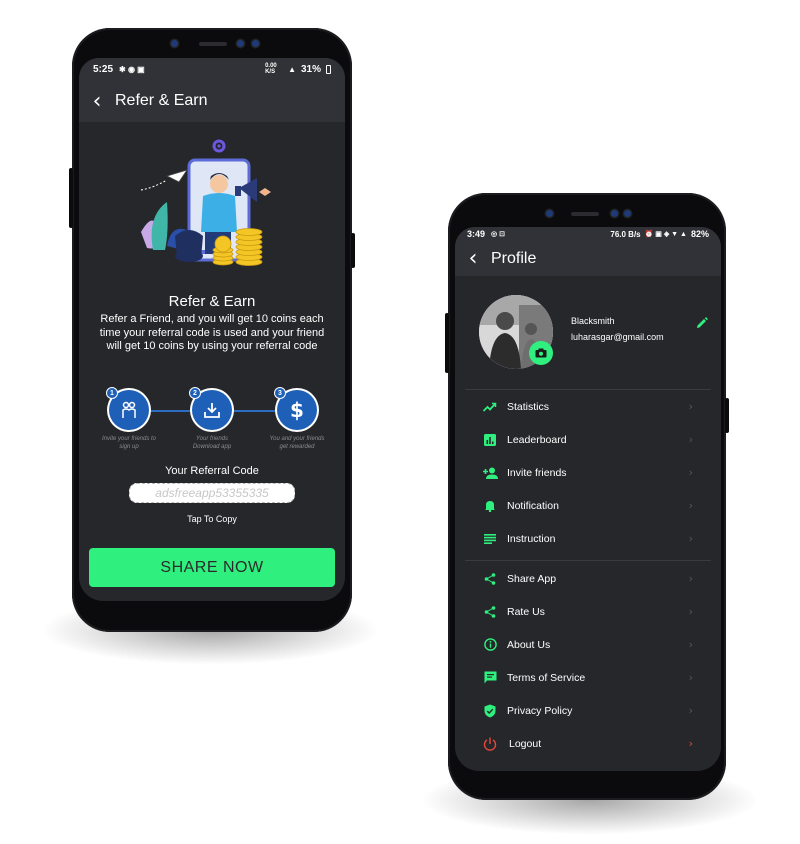  Describe the element at coordinates (588, 439) in the screenshot. I see `menu-item-leaderboard: Leaderboard ›` at that location.